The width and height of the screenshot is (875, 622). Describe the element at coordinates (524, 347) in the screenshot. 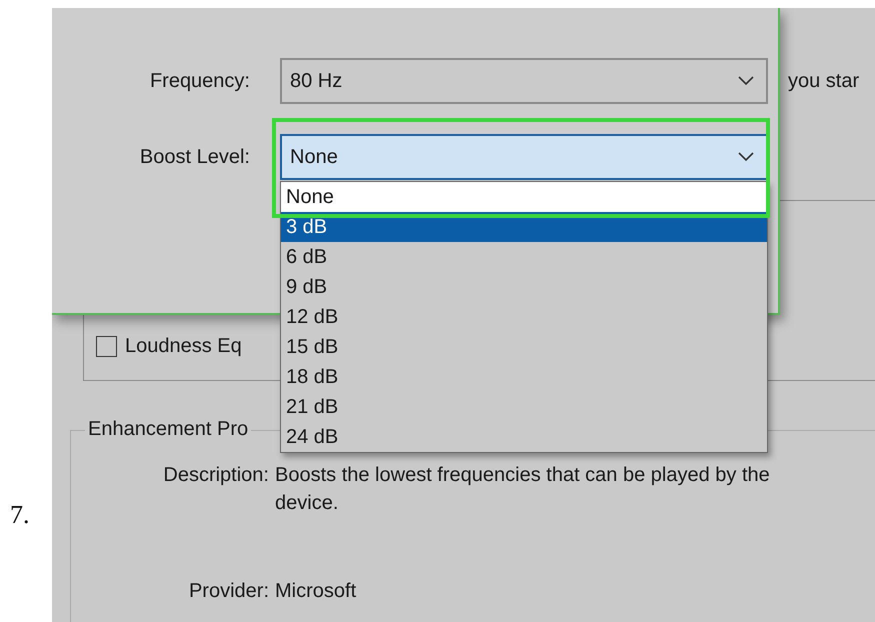

I see `dropdown-option: 15 dB` at that location.